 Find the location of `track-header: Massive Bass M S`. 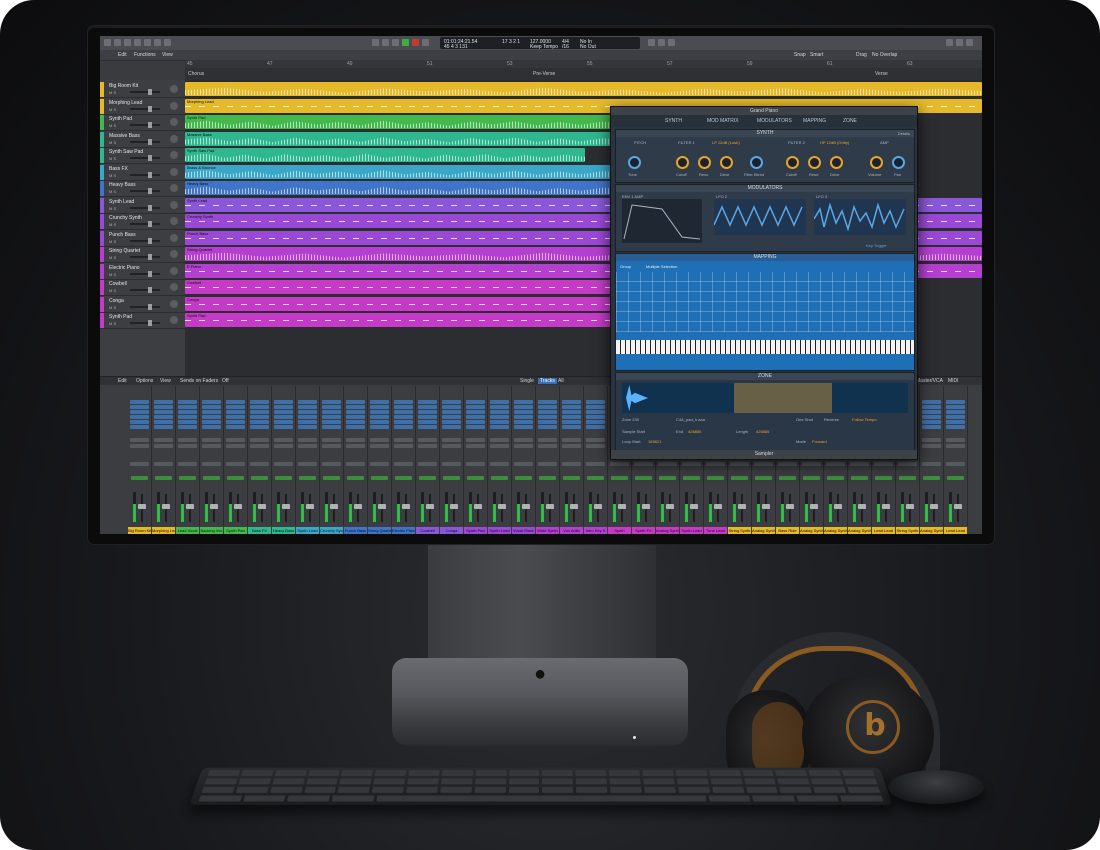

track-header: Massive Bass M S is located at coordinates (142, 139).